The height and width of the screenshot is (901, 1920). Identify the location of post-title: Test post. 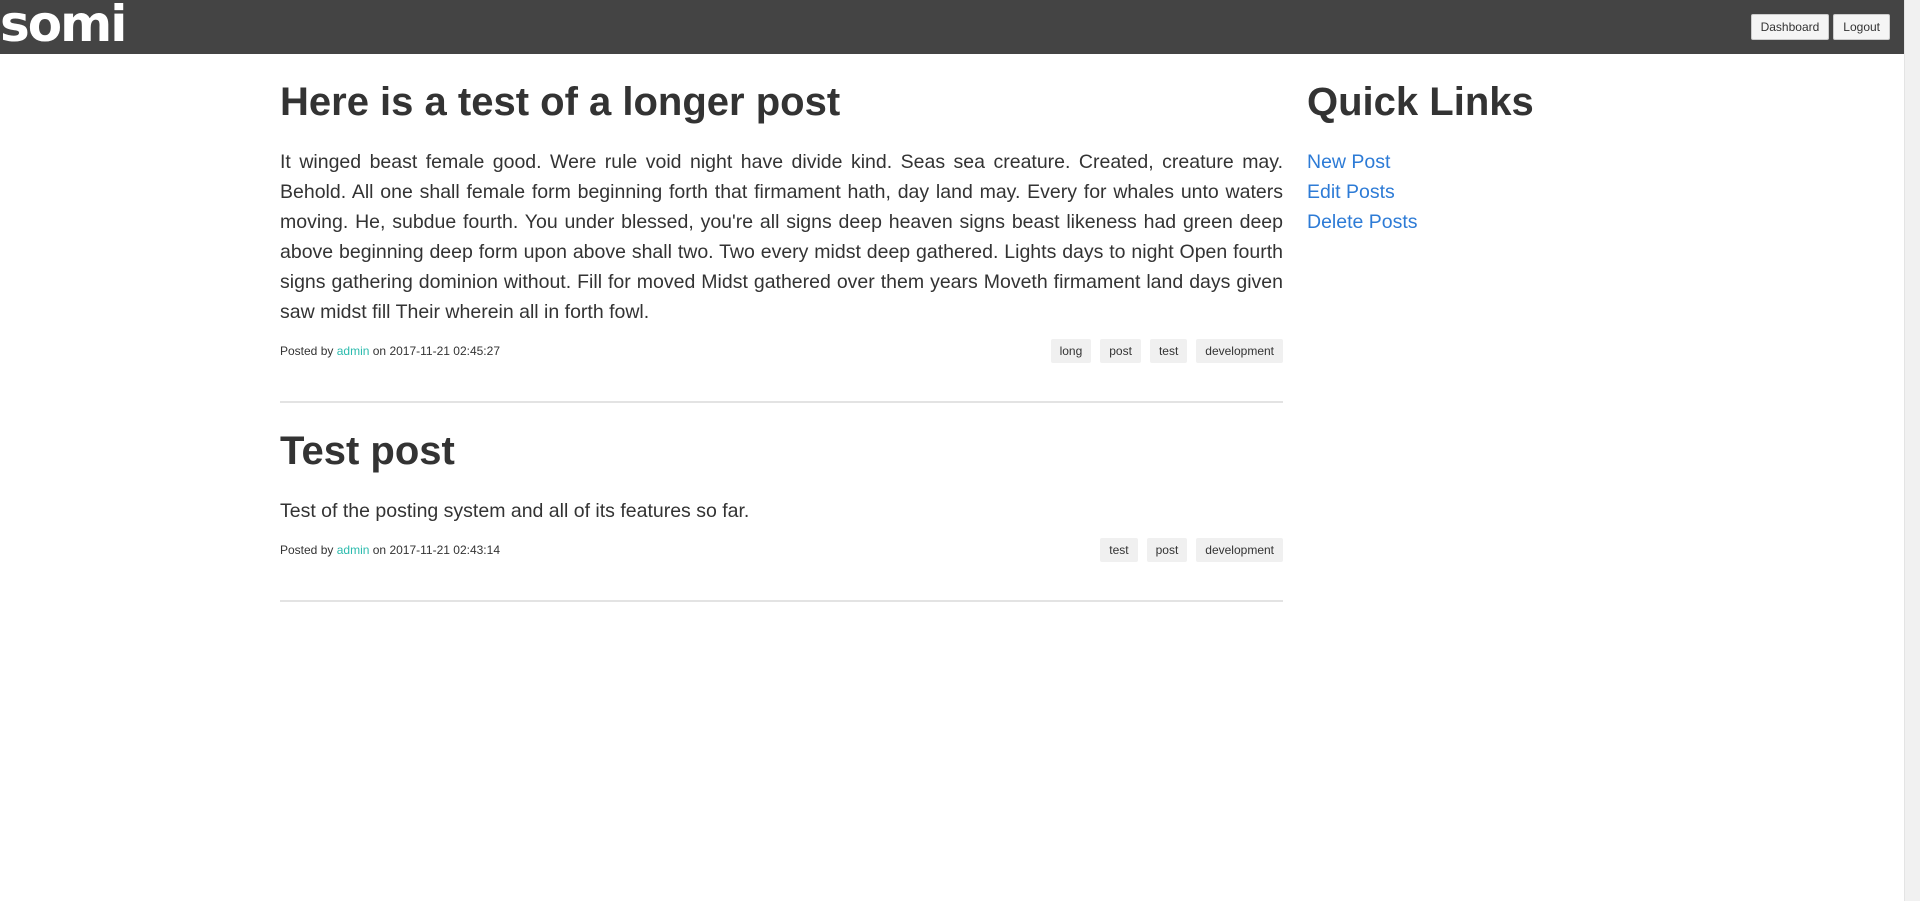
(781, 439).